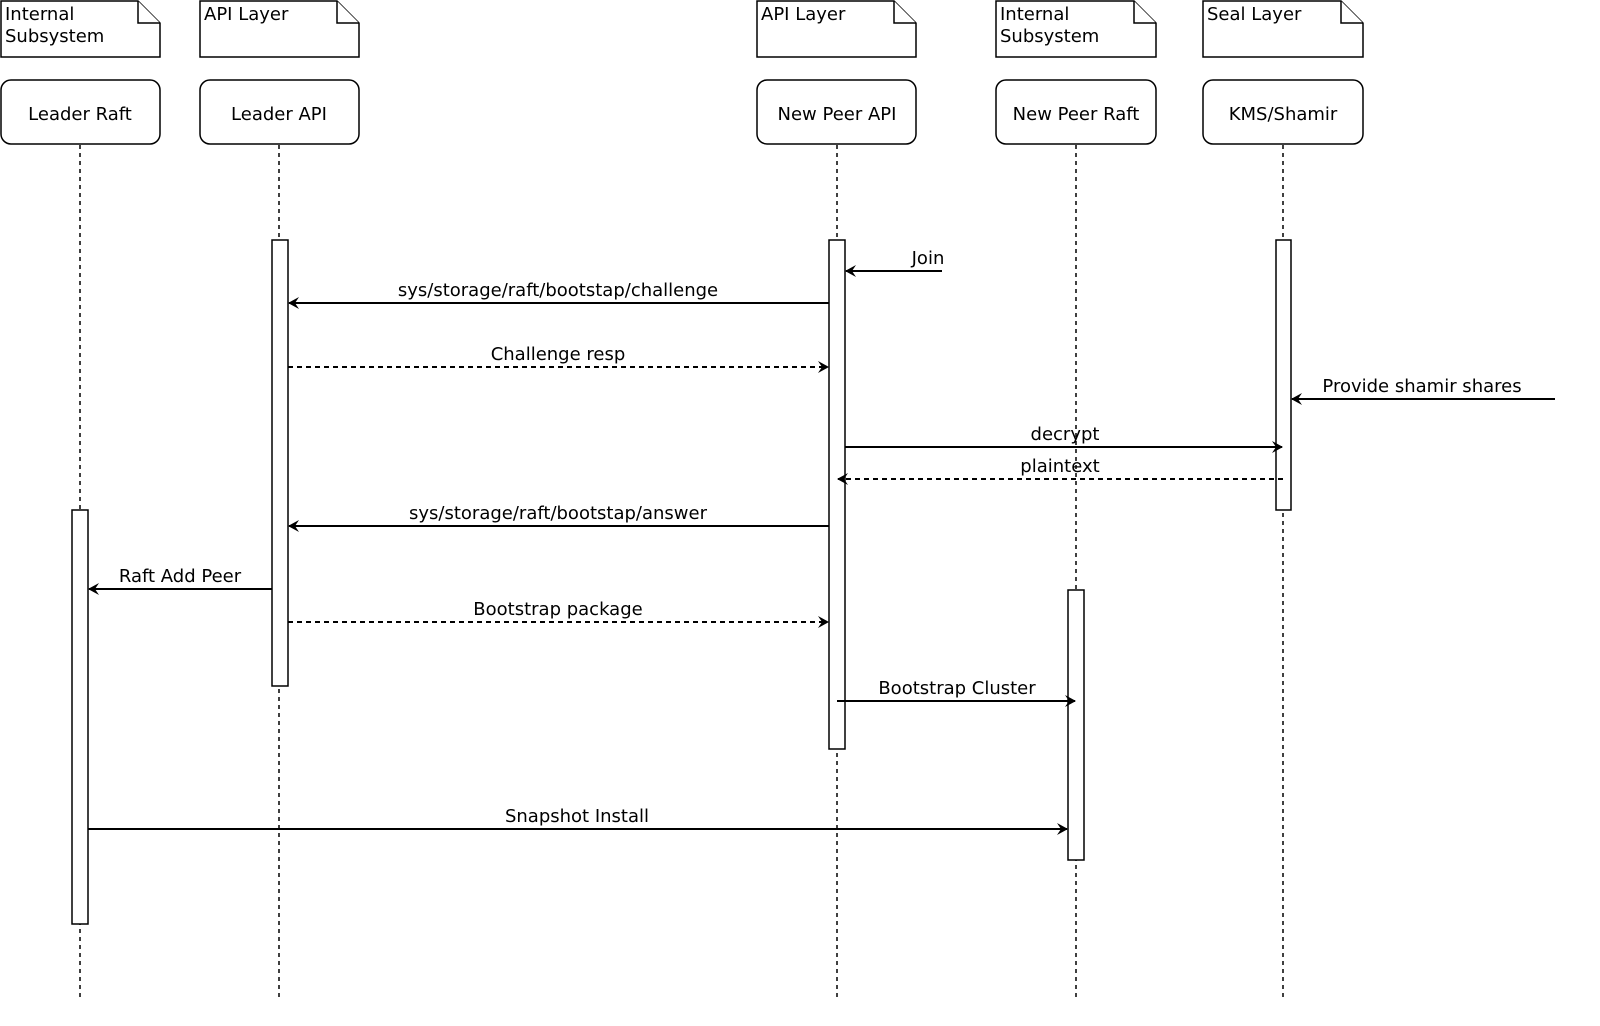 This screenshot has height=1026, width=1600. I want to click on activation-new-peer-raft, so click(1076, 725).